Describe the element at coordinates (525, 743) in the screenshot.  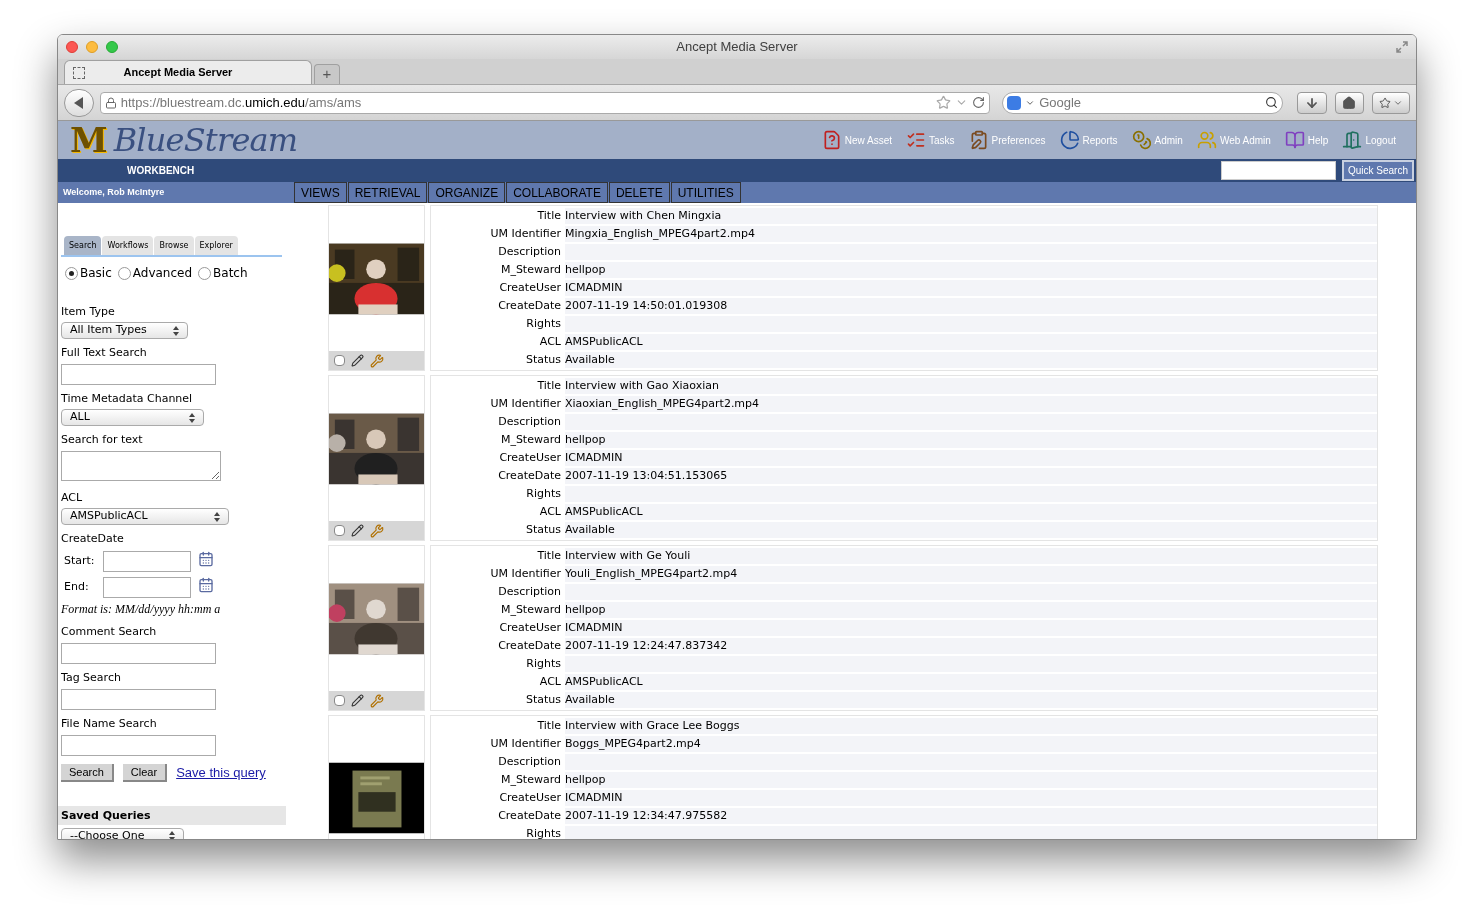
I see `metadata-label: UM Identifier` at that location.